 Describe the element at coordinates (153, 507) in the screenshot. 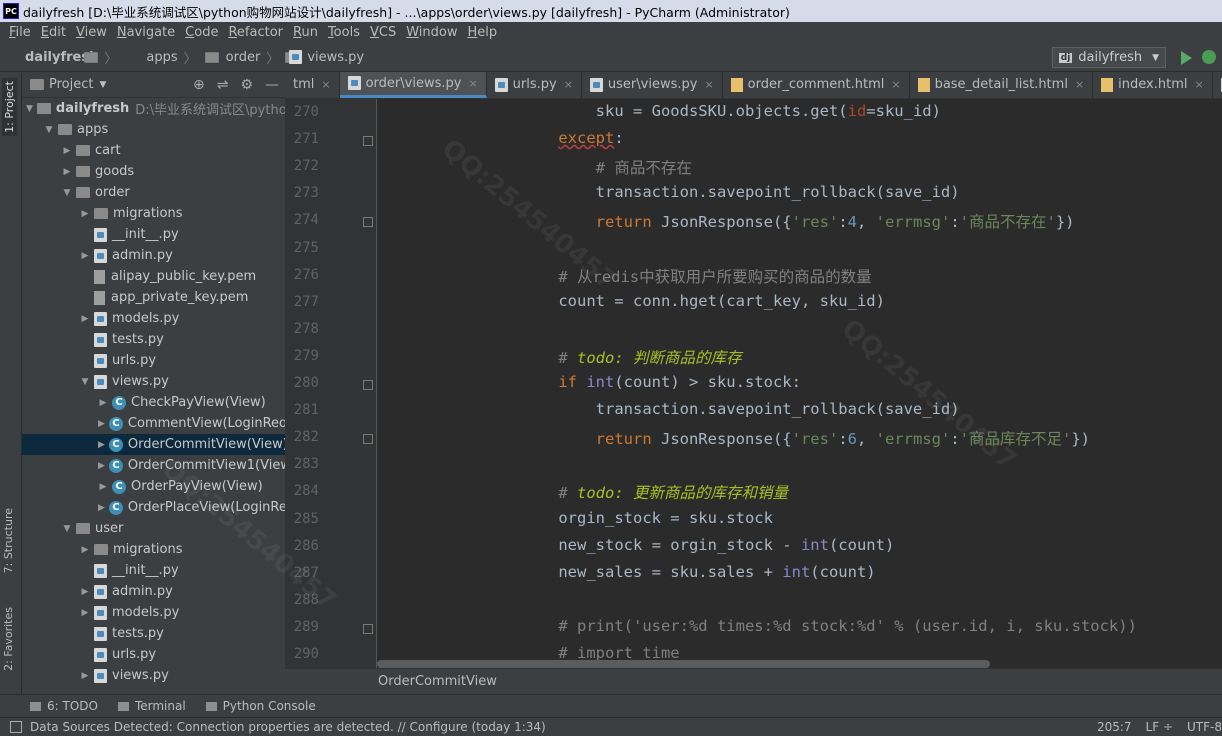

I see `tree-item: ▶ C OrderPlaceView(LoginReq` at that location.